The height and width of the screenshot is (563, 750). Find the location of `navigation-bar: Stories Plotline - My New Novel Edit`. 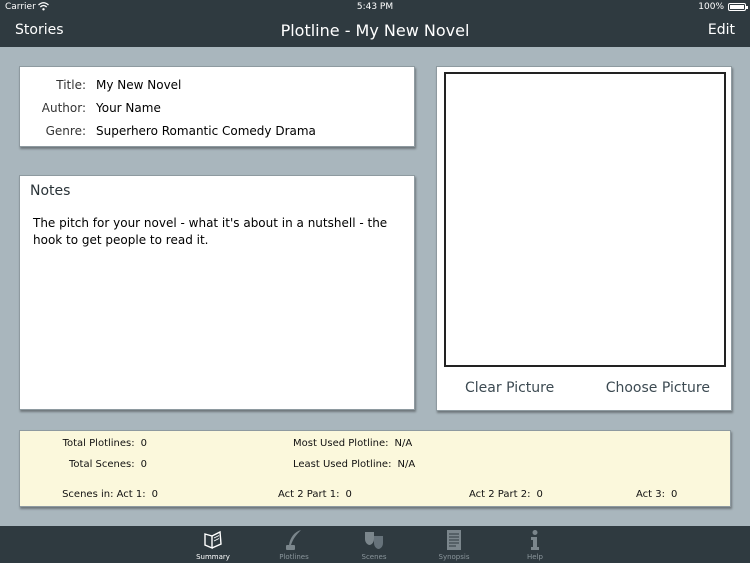

navigation-bar: Stories Plotline - My New Novel Edit is located at coordinates (375, 31).